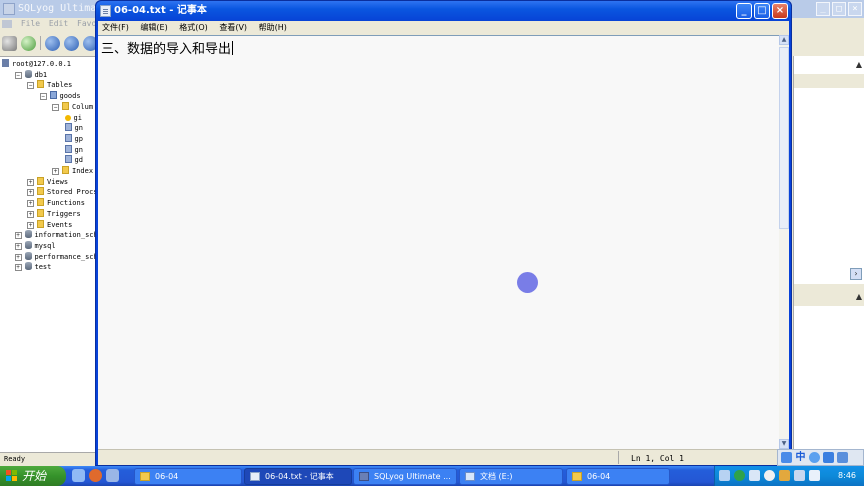 This screenshot has width=864, height=486. I want to click on execute-all-icon, so click(71, 43).